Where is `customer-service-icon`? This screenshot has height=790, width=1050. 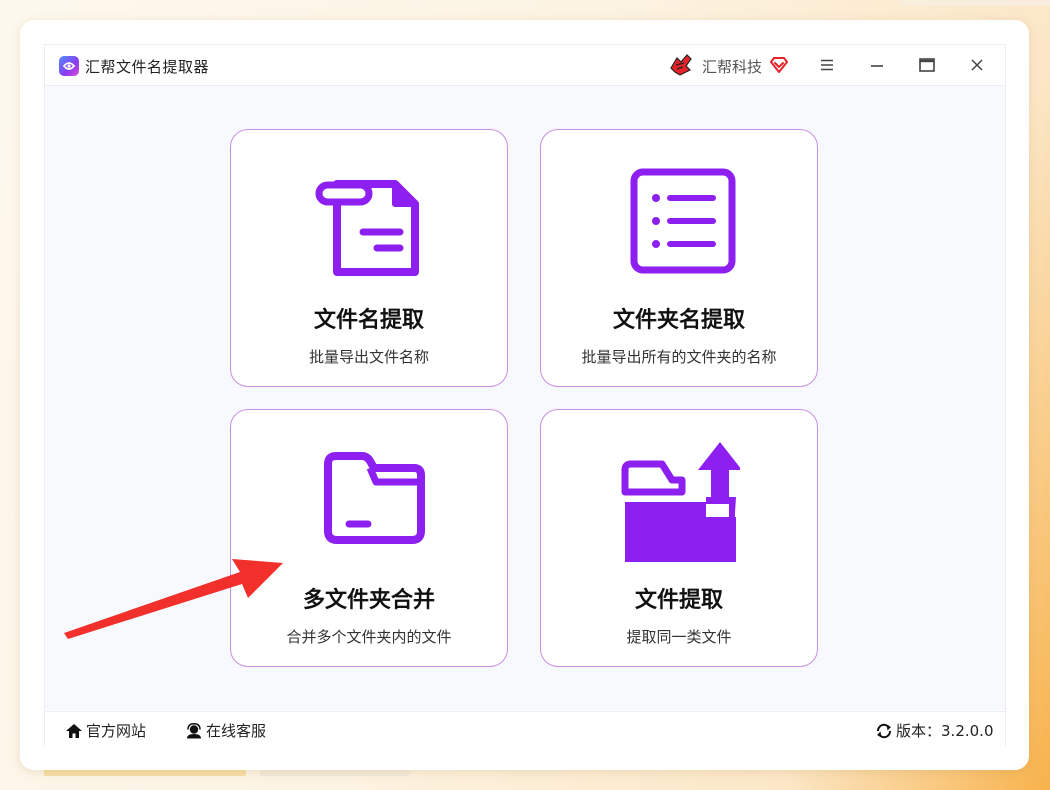 customer-service-icon is located at coordinates (194, 730).